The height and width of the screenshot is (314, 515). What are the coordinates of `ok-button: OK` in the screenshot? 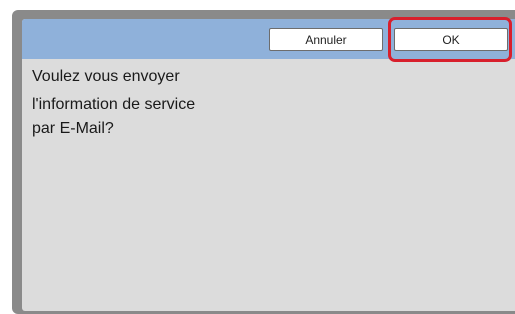 It's located at (451, 39).